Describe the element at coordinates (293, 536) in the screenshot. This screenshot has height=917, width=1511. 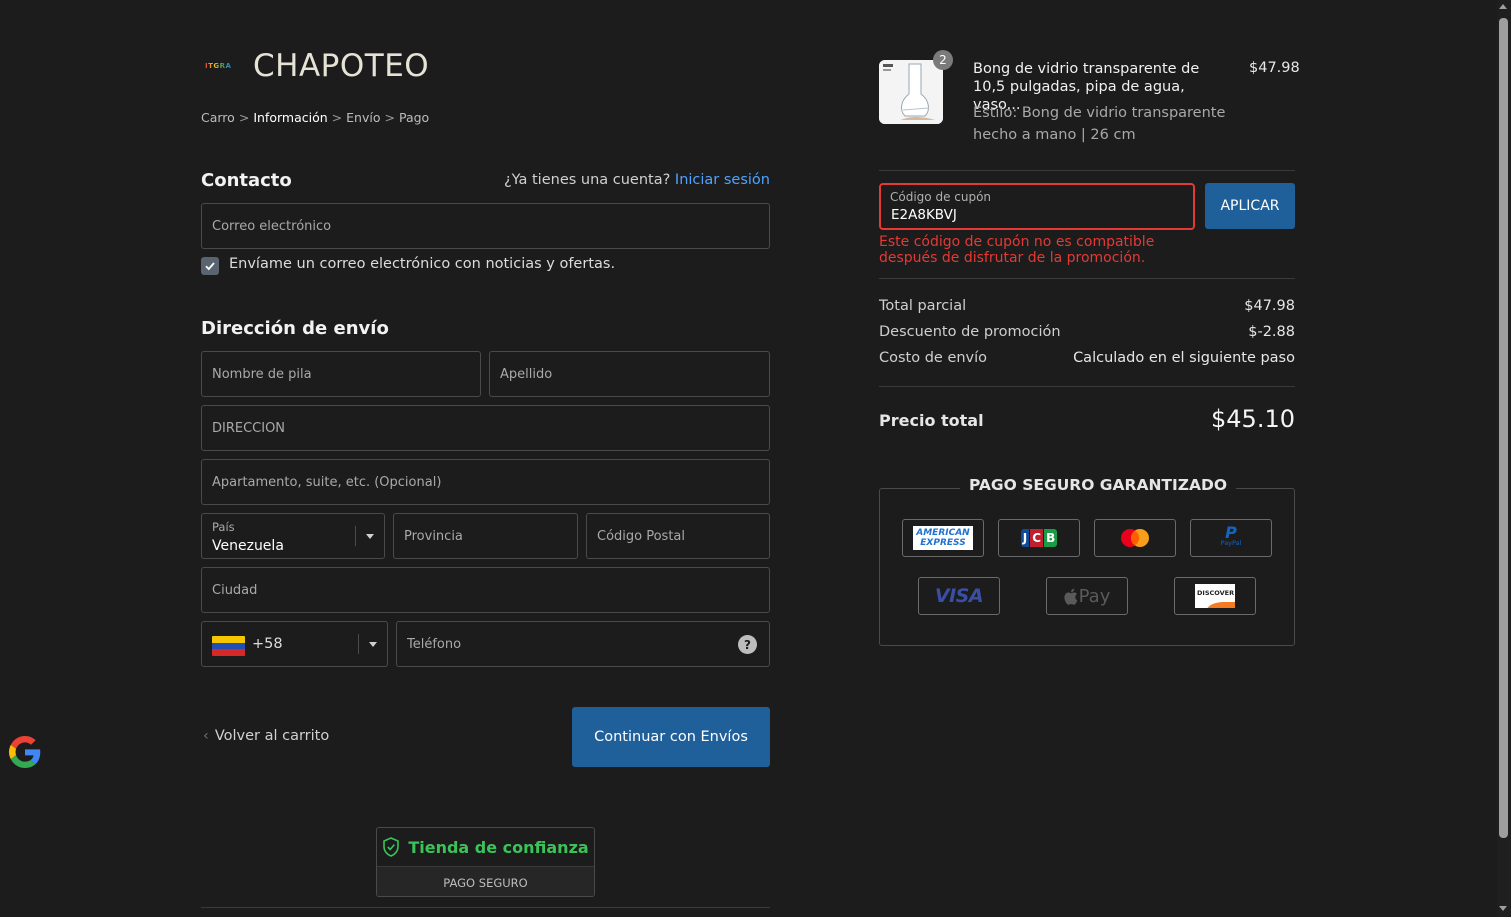
I see `country-select: País Venezuela` at that location.